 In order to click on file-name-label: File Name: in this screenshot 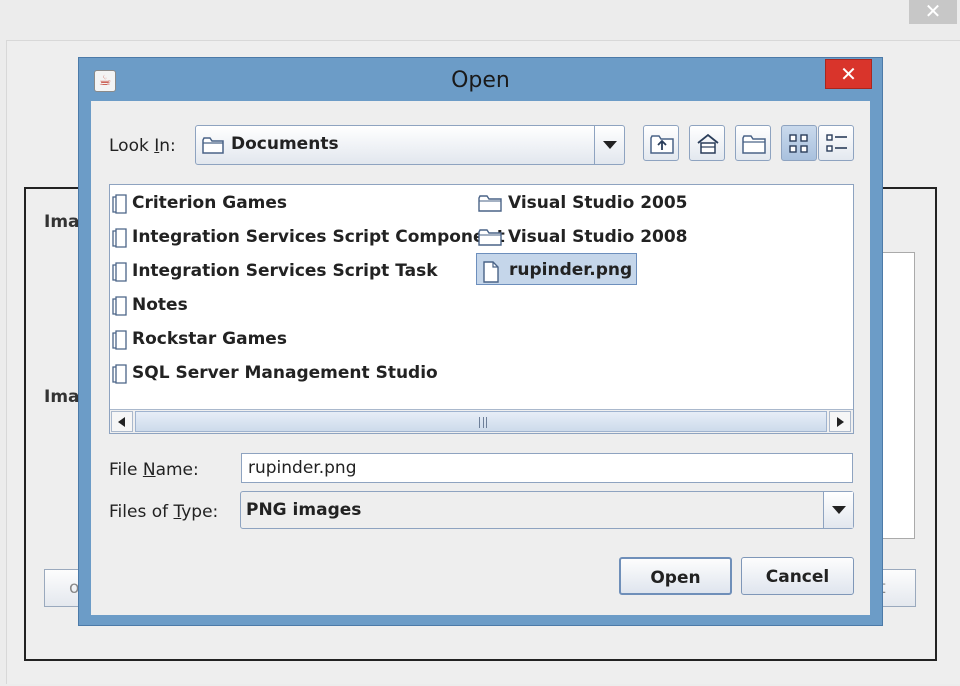, I will do `click(154, 470)`.